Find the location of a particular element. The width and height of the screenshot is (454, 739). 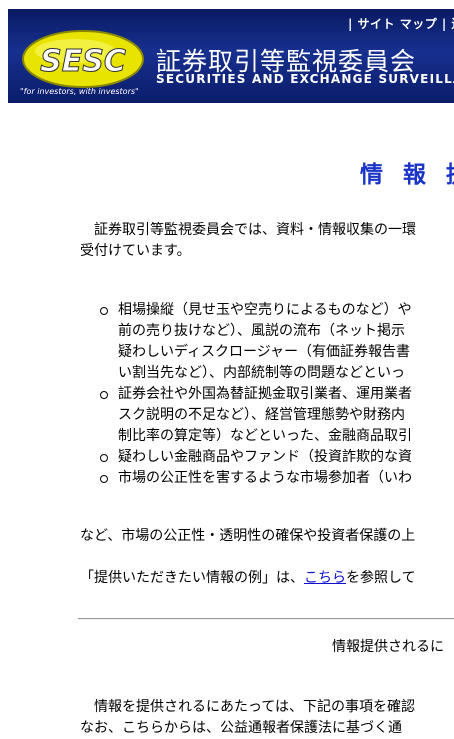

list-item: 市場の公正性を害するような市場参加者（いわ is located at coordinates (256, 478).